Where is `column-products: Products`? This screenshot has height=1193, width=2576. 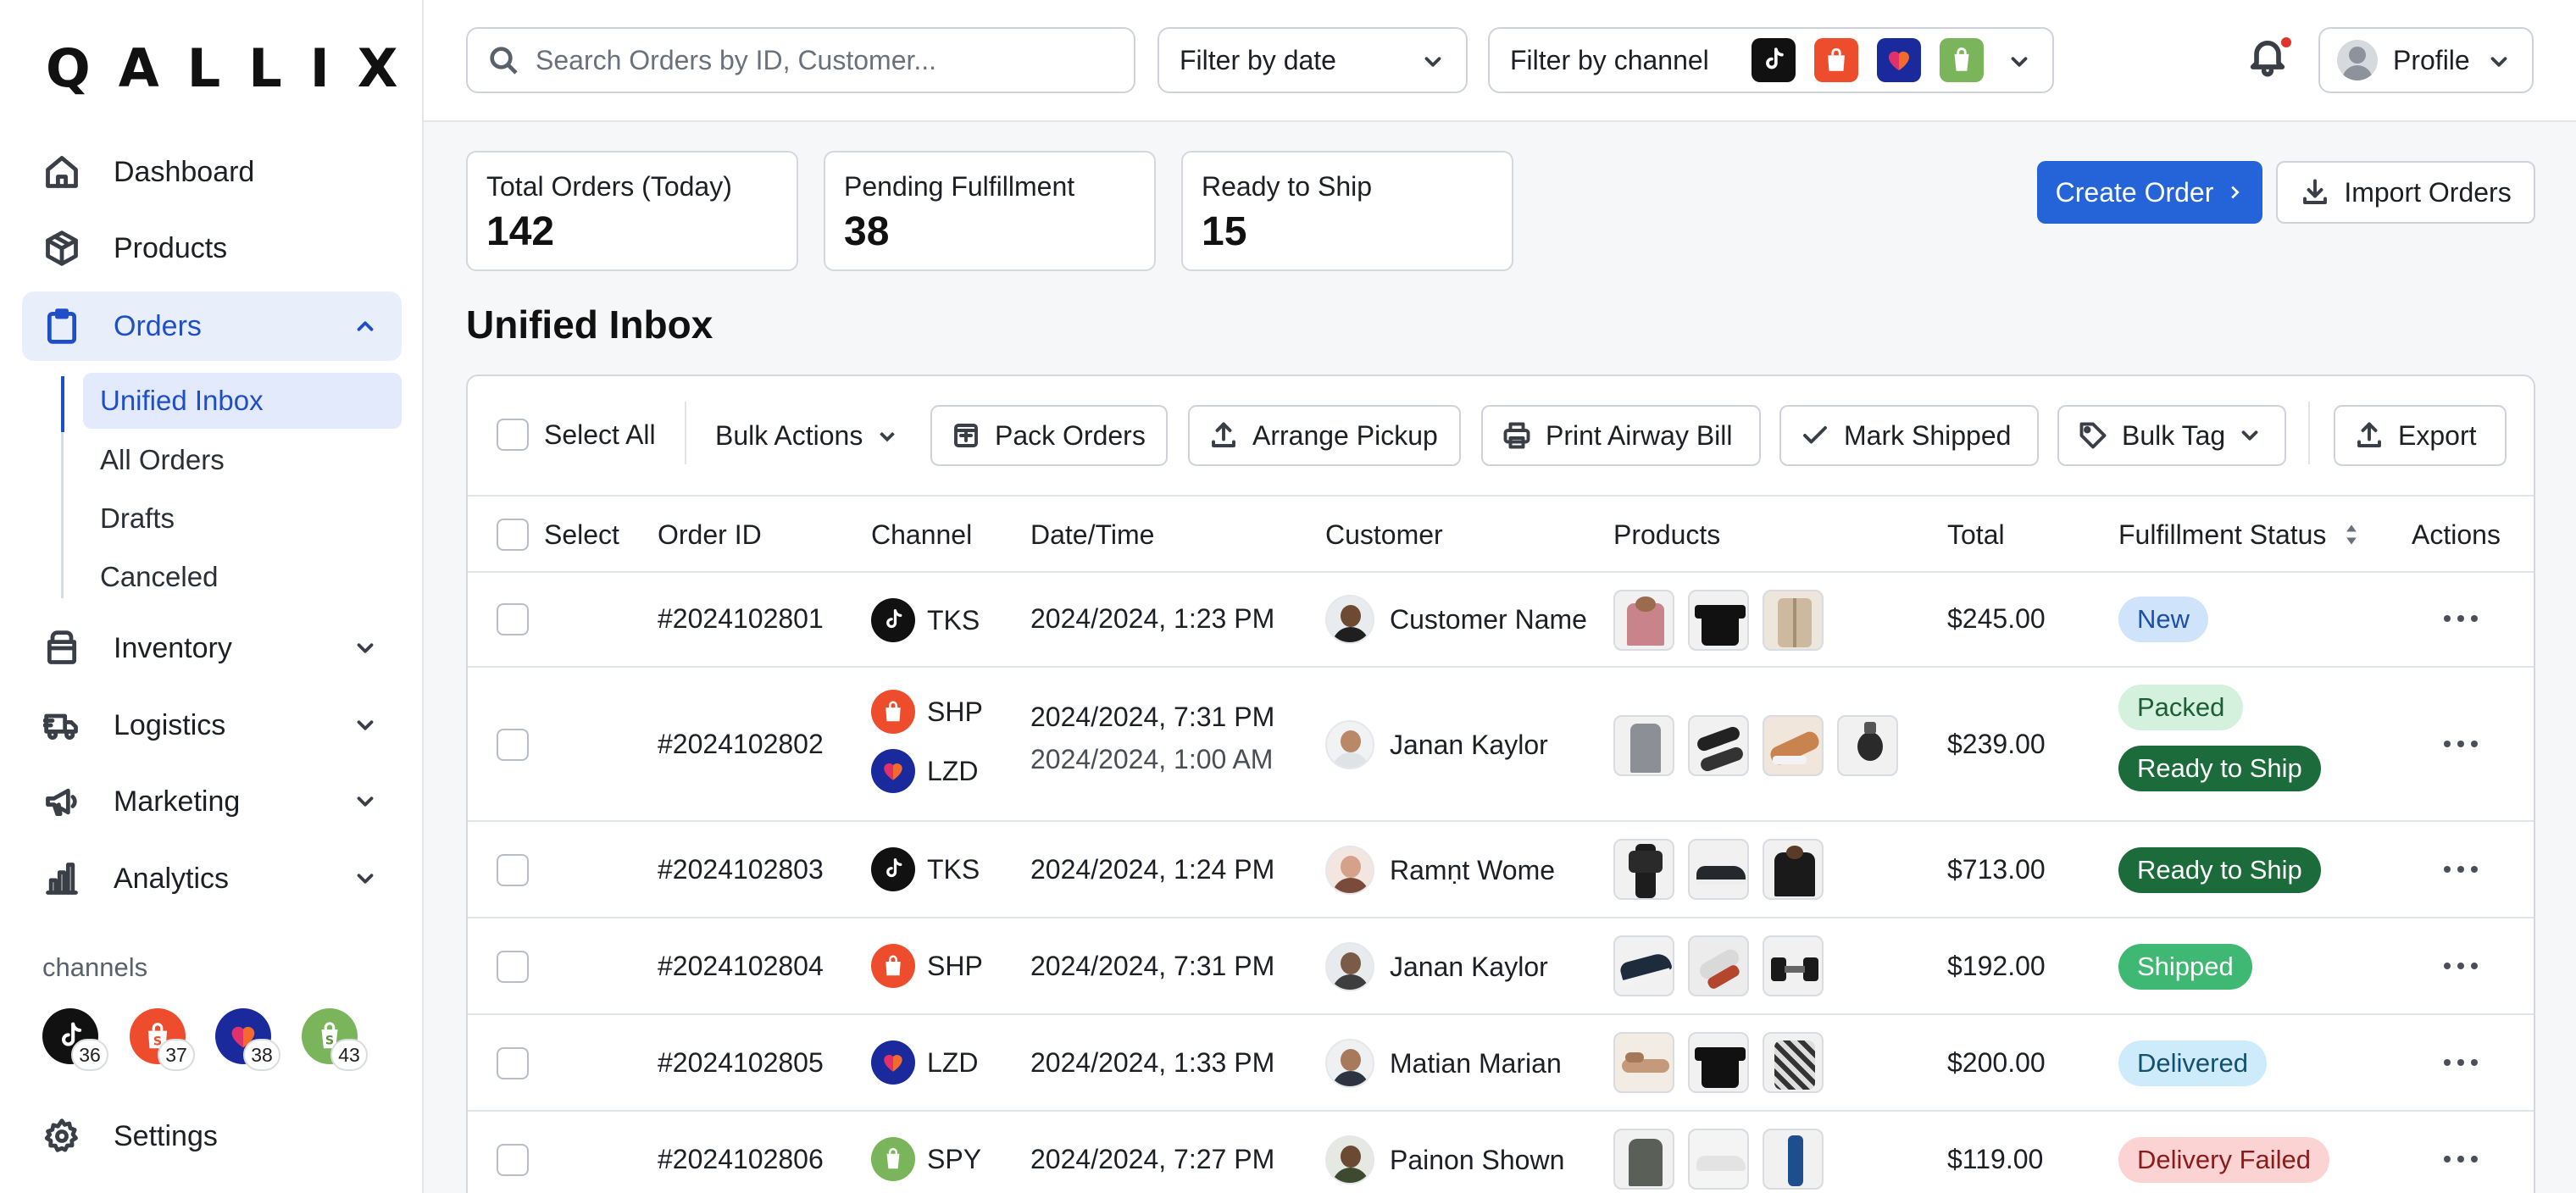 column-products: Products is located at coordinates (1666, 535).